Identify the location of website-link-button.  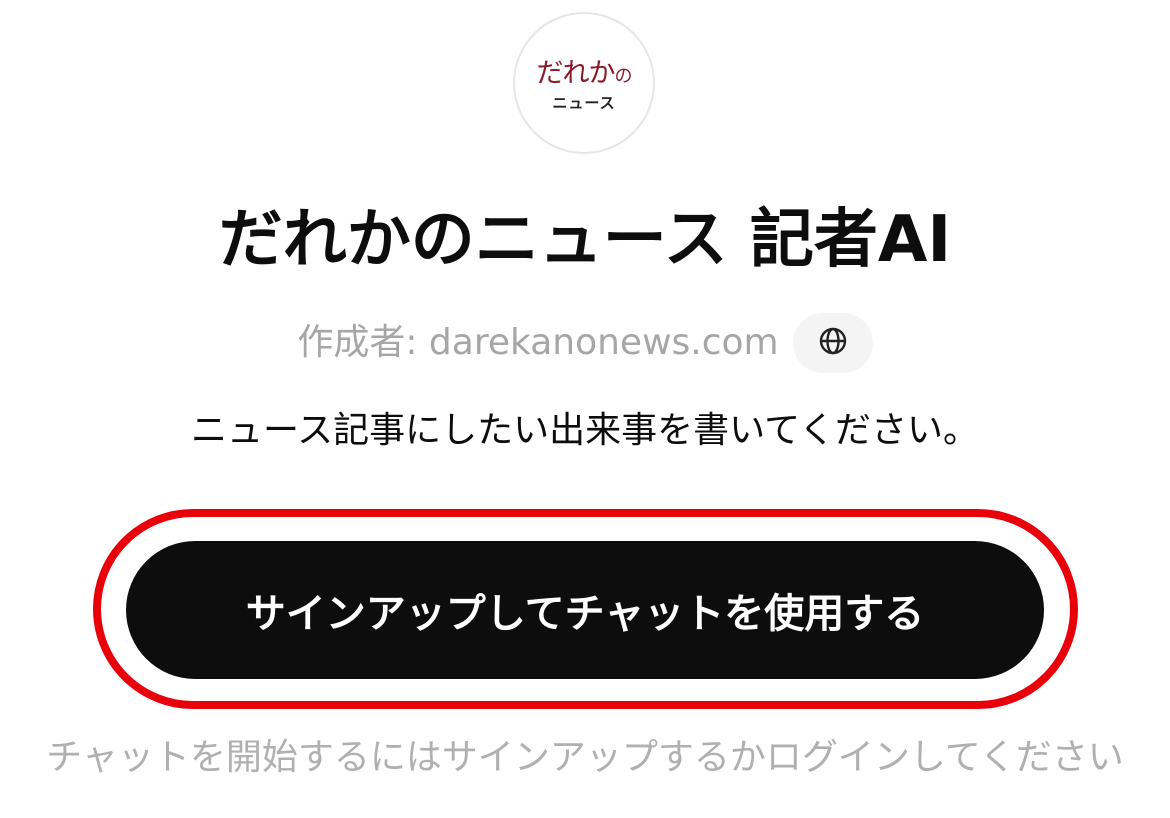
(832, 343).